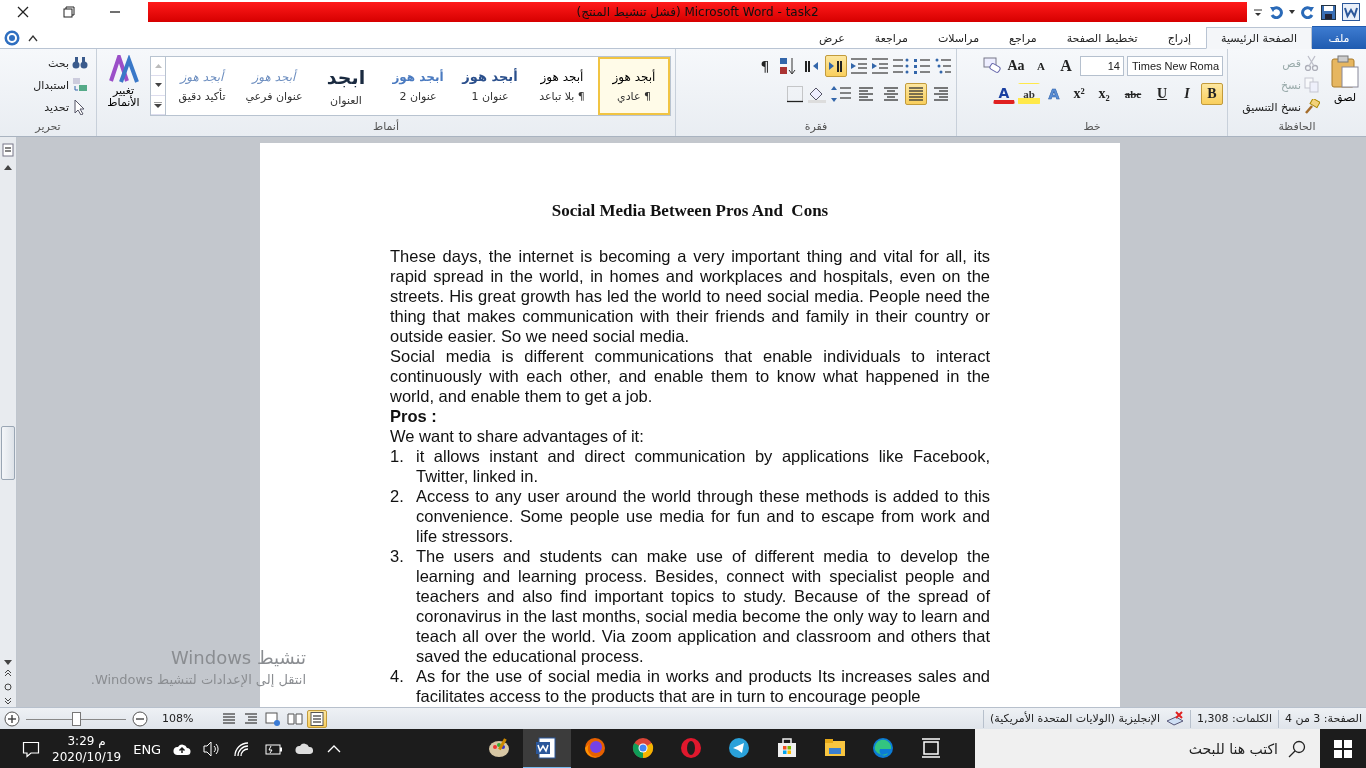  I want to click on clear-format-icon, so click(992, 66).